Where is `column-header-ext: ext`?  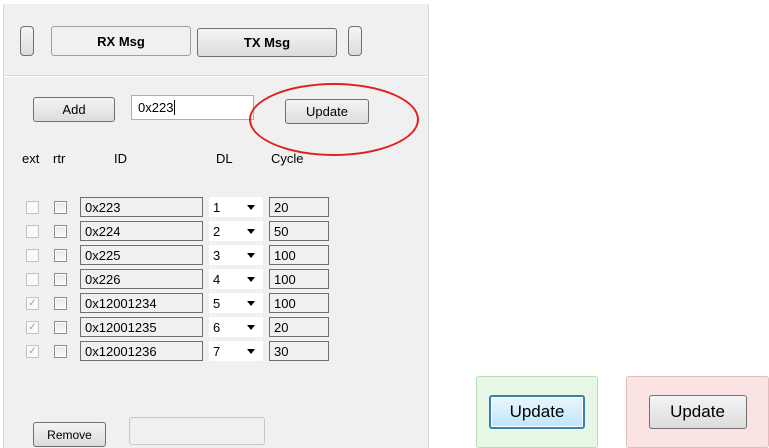
column-header-ext: ext is located at coordinates (31, 158).